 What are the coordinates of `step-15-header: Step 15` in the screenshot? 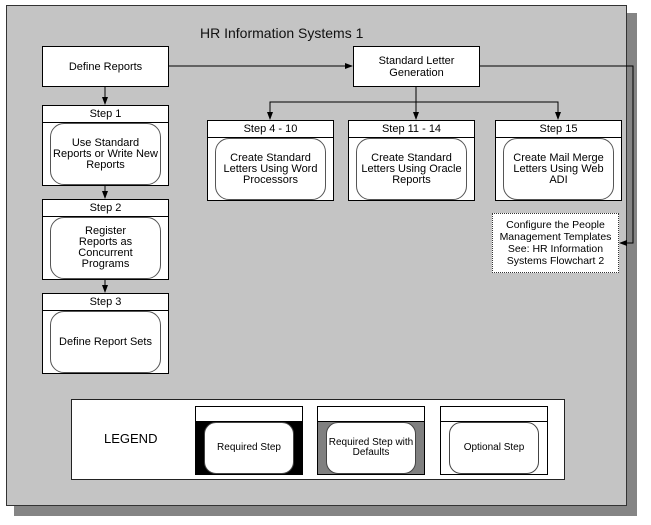 It's located at (558, 129).